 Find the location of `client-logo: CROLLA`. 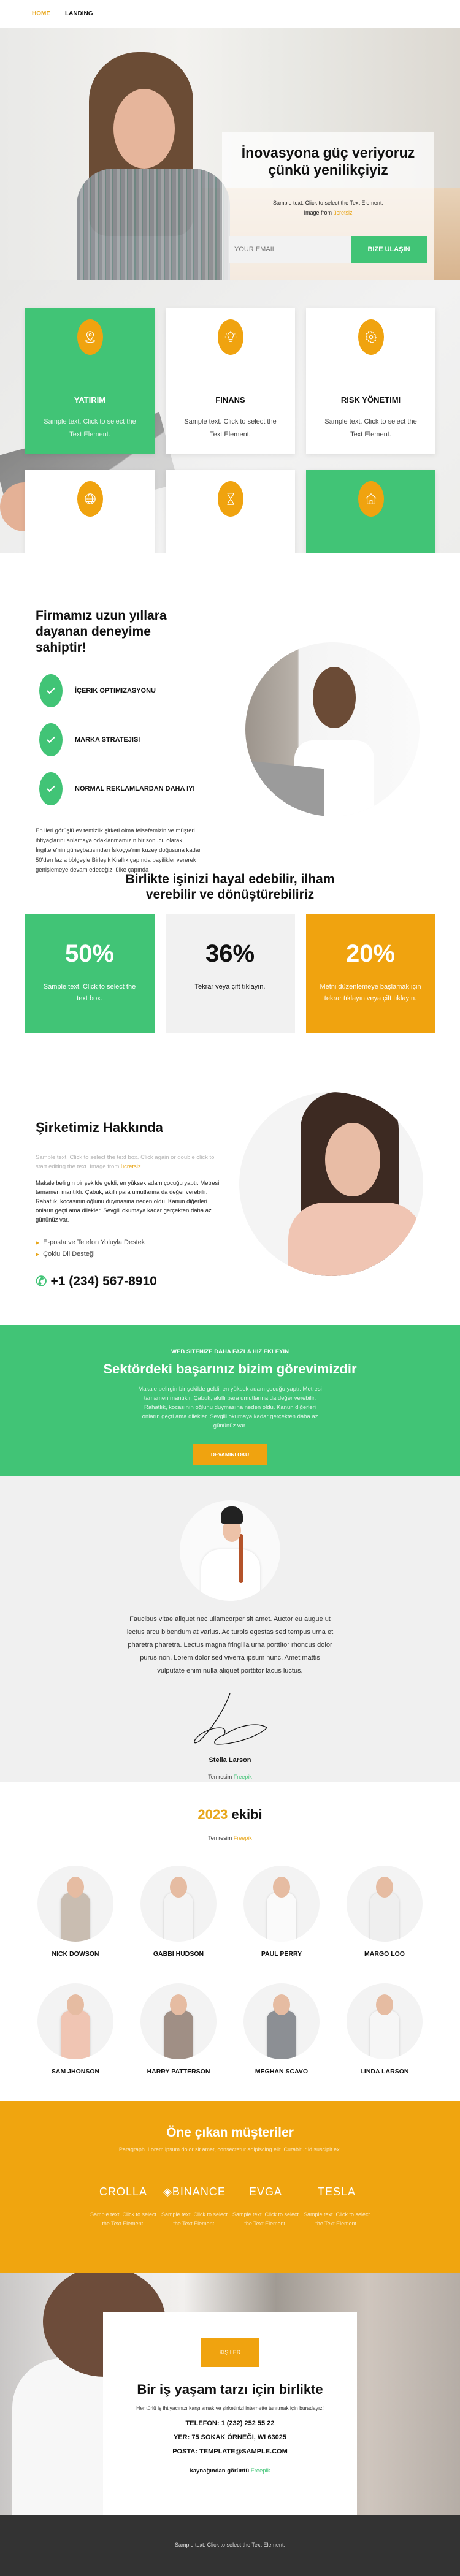

client-logo: CROLLA is located at coordinates (123, 2192).